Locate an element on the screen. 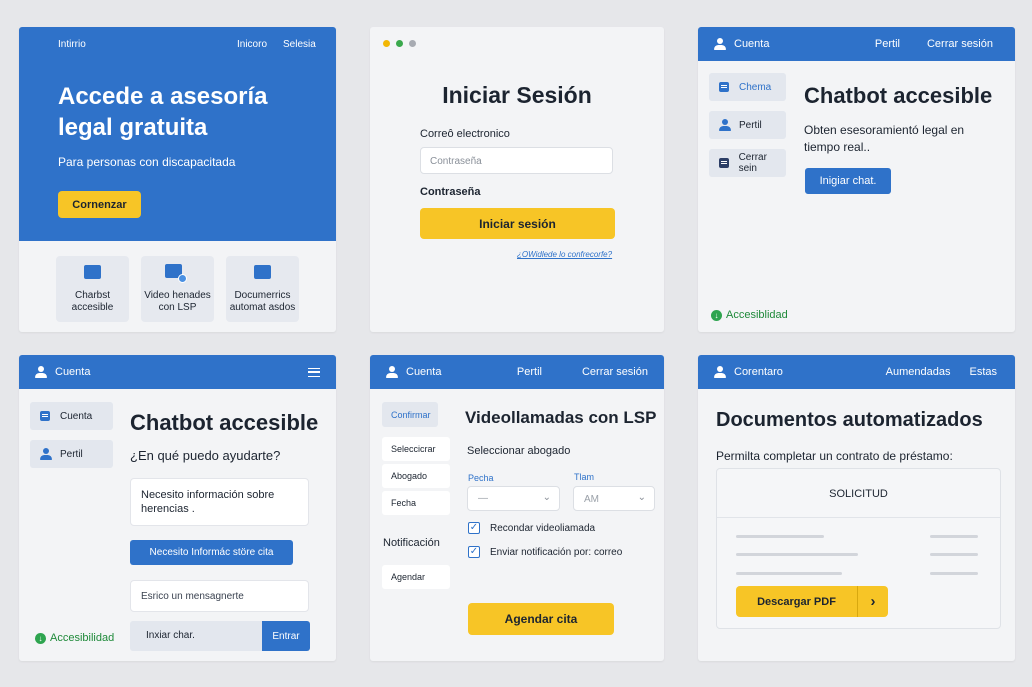  forgot-password-link: ¿OWidlede lo confrecorfe? is located at coordinates (564, 254).